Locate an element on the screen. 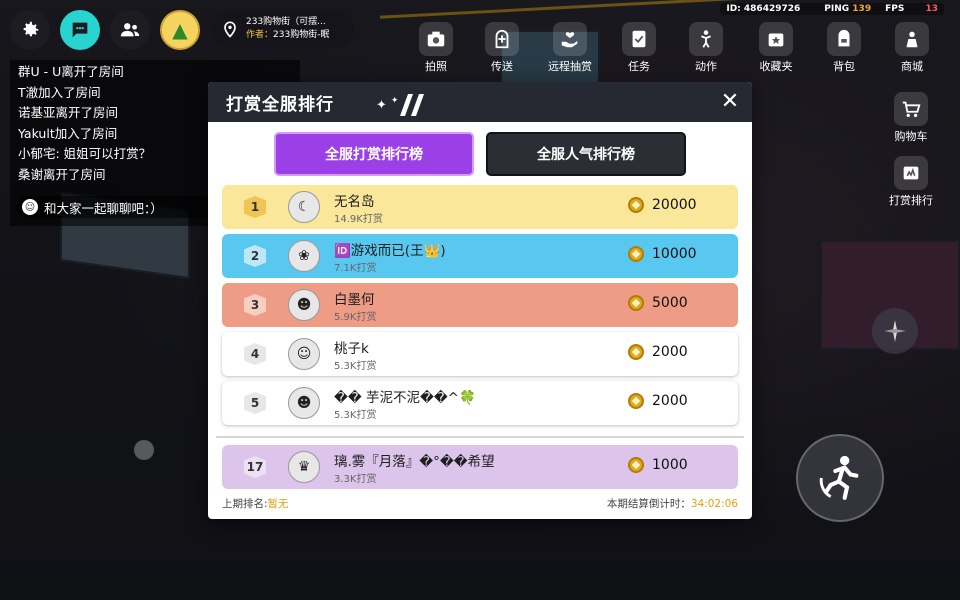 This screenshot has height=600, width=960. tab-reward-ranking: 全服打赏排行榜 is located at coordinates (374, 154).